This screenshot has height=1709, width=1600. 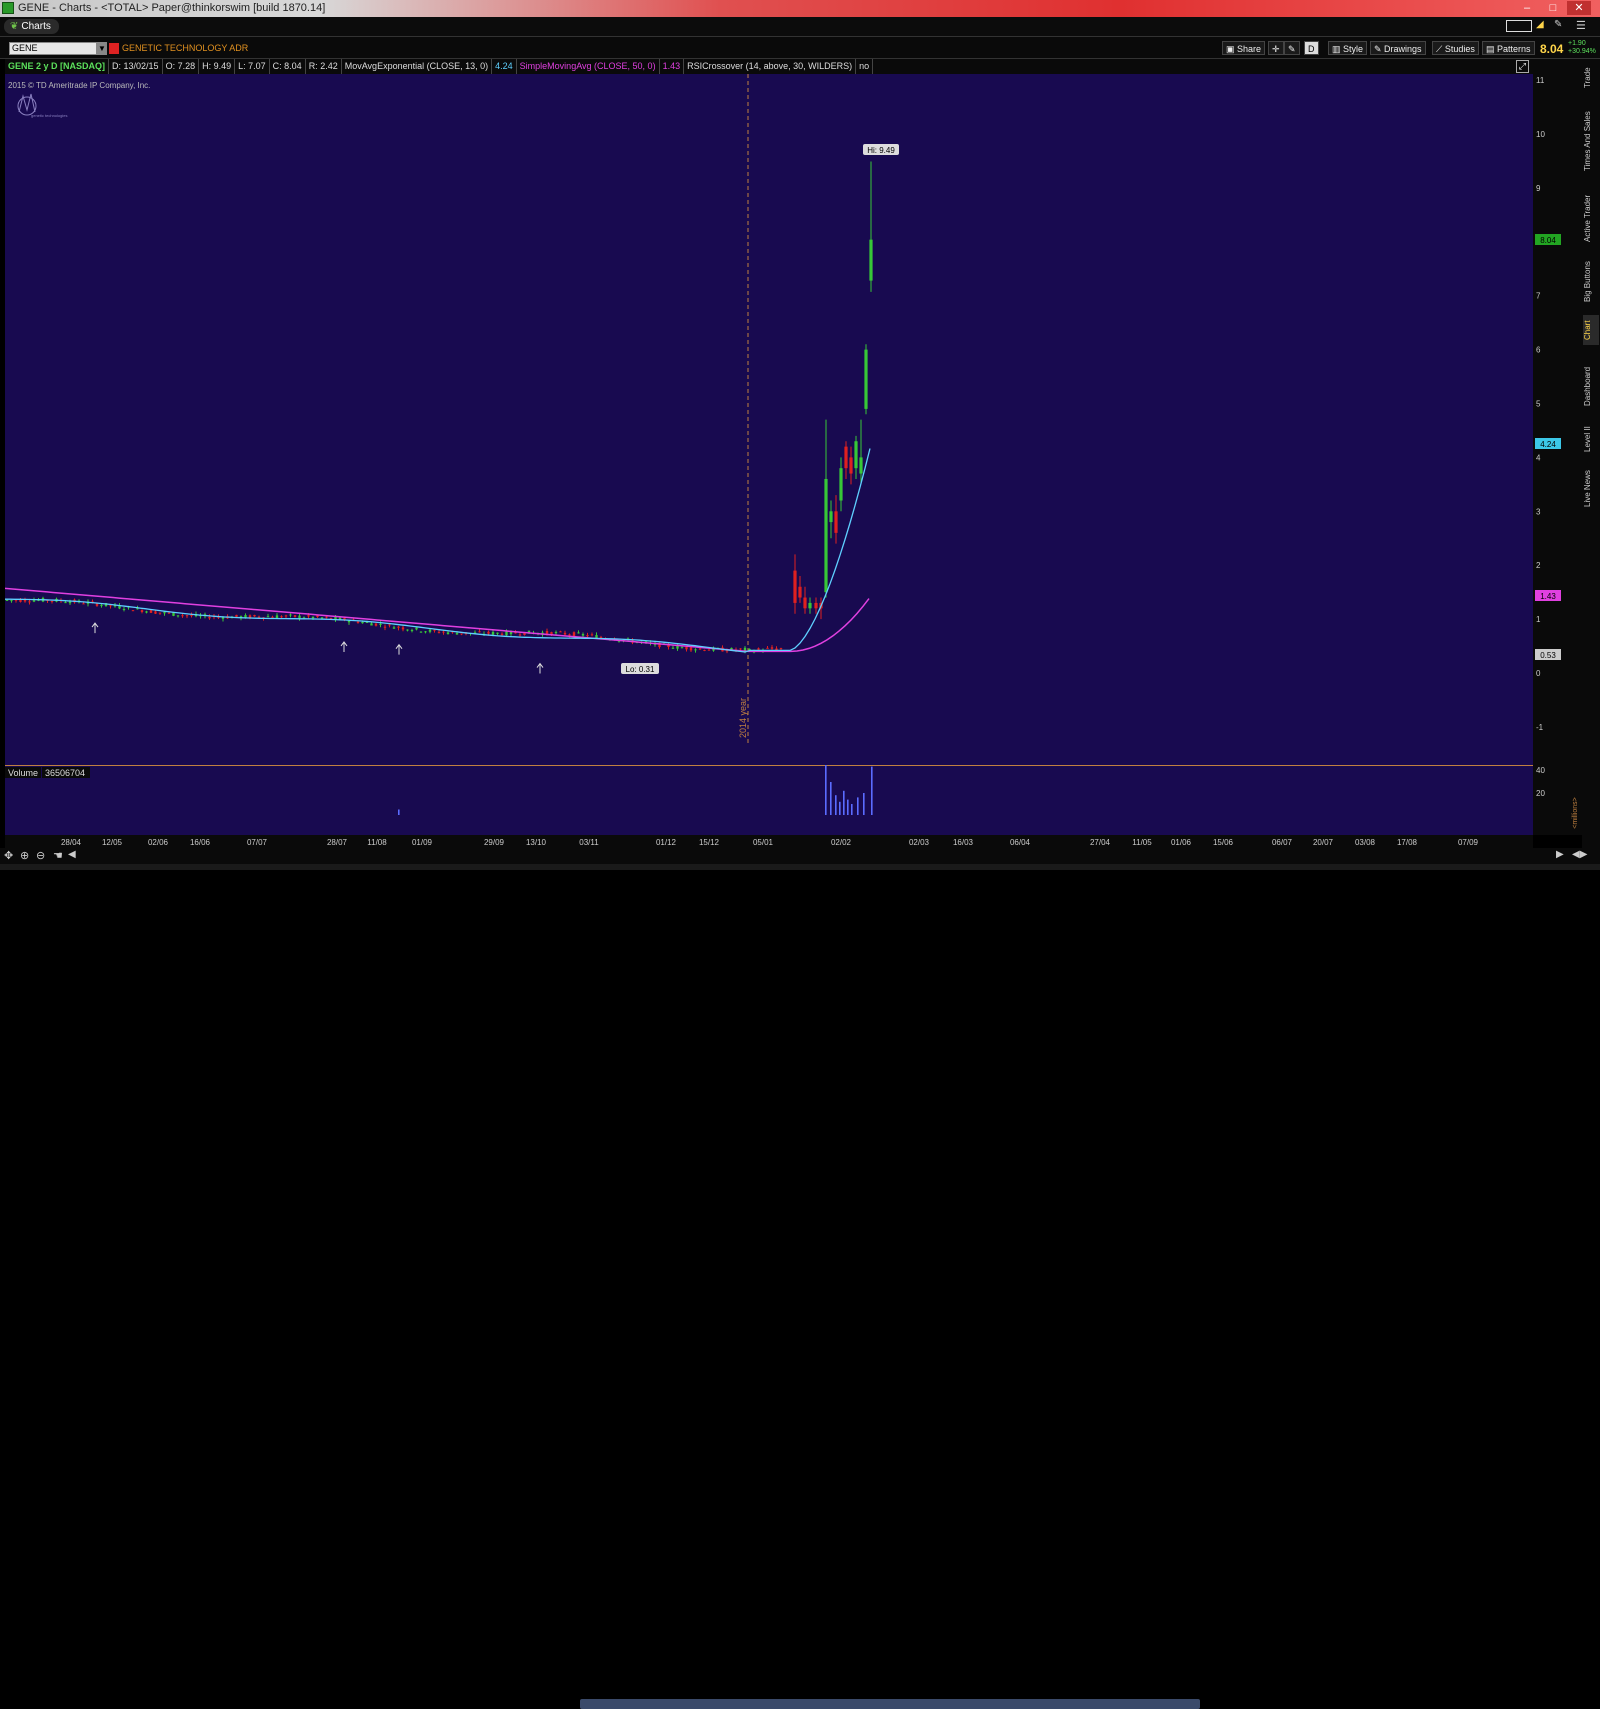 What do you see at coordinates (1581, 25) in the screenshot?
I see `menu-icon: ☰` at bounding box center [1581, 25].